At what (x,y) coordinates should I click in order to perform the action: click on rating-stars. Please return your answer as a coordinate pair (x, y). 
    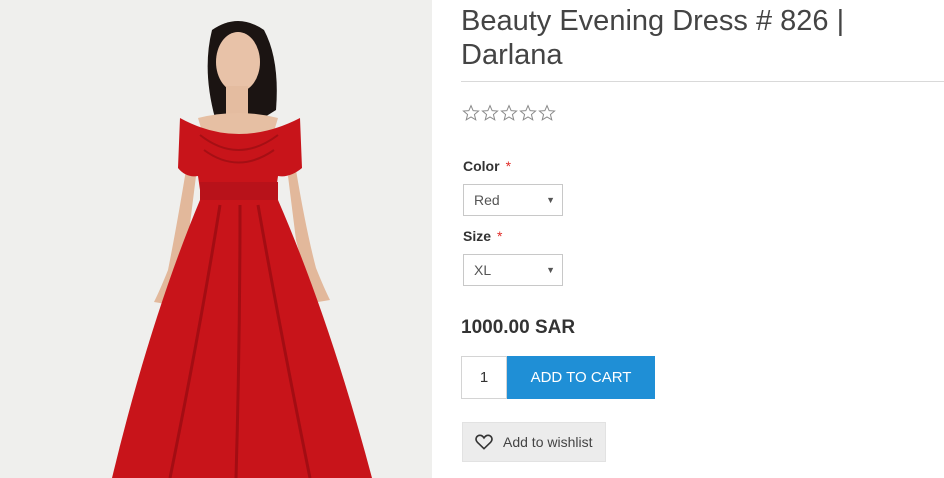
    Looking at the image, I should click on (509, 113).